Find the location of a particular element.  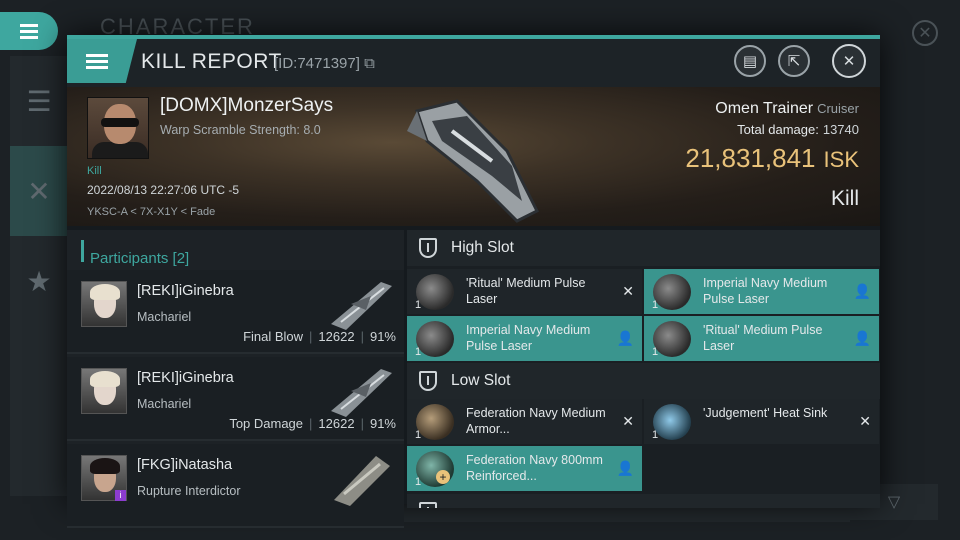

title-bar: KILL REPORT [ID:7471397] ⧉ ▤ ⇱ ✕ is located at coordinates (473, 63).